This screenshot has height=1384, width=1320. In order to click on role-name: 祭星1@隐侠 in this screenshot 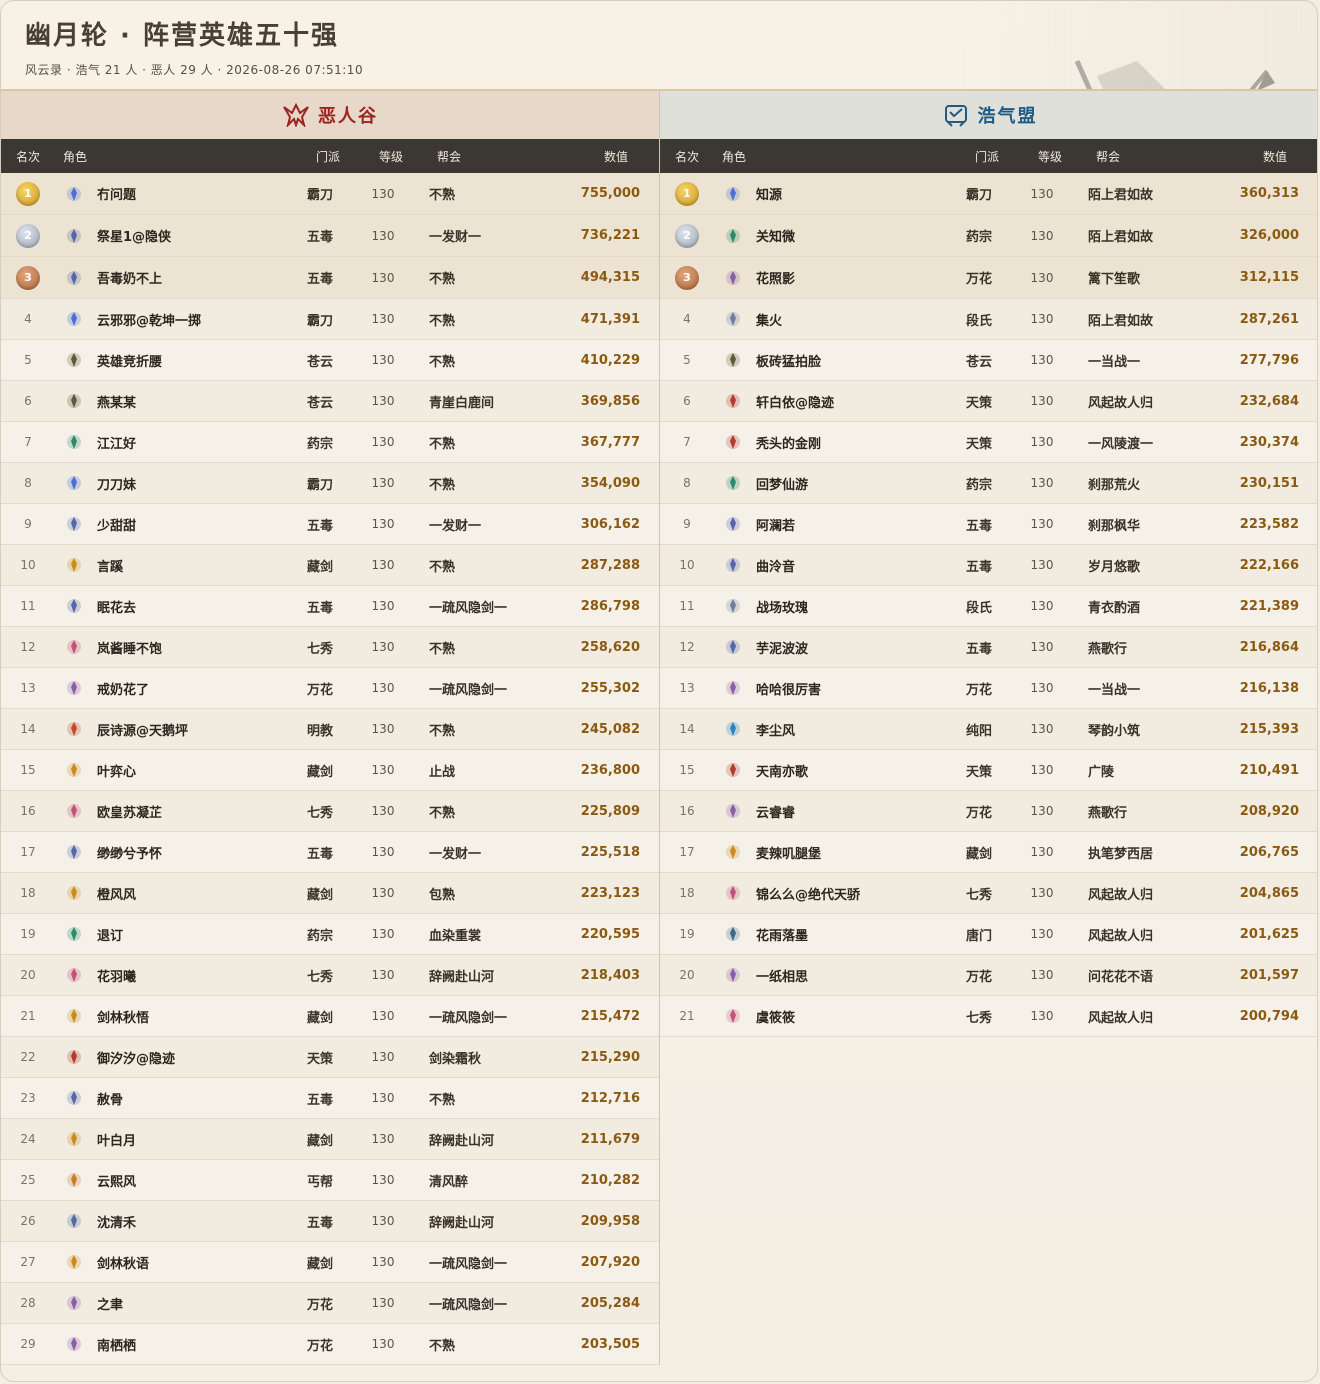, I will do `click(134, 235)`.